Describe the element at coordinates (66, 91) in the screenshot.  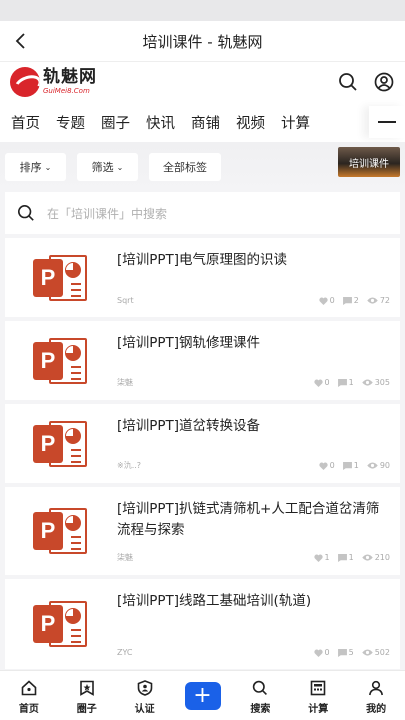
I see `logo-domain: GuiMei8.Com` at that location.